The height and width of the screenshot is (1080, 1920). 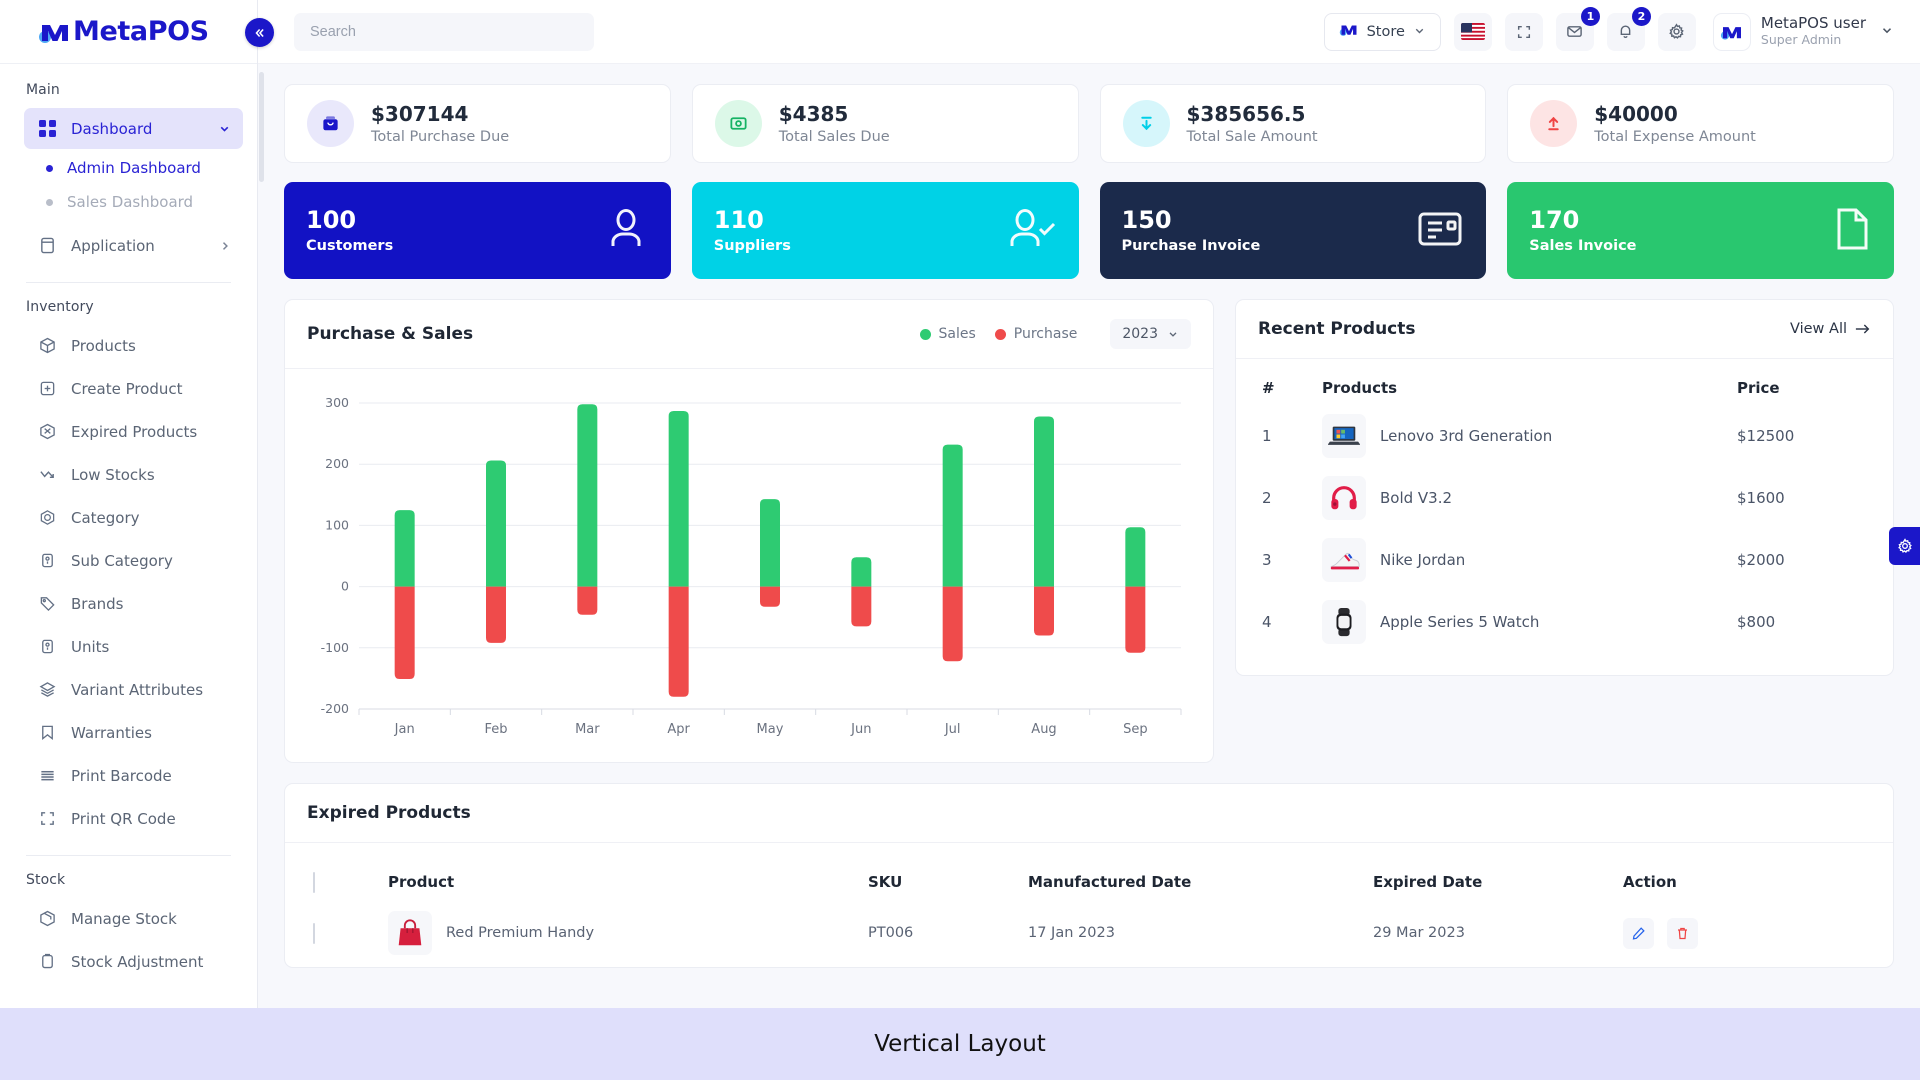 I want to click on page-scrollbar, so click(x=261, y=127).